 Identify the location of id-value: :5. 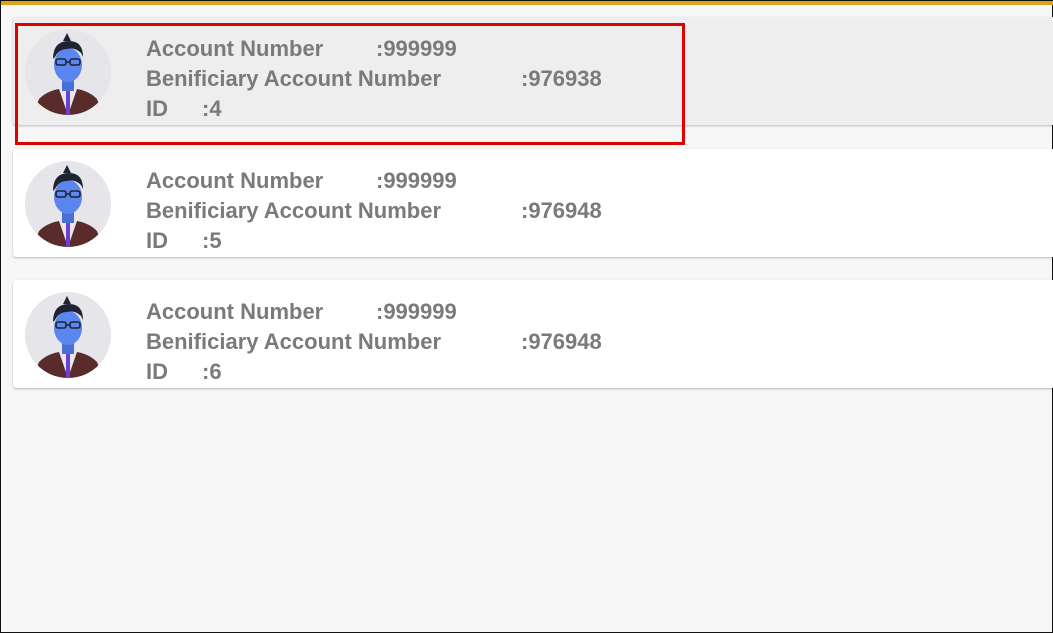
(212, 240).